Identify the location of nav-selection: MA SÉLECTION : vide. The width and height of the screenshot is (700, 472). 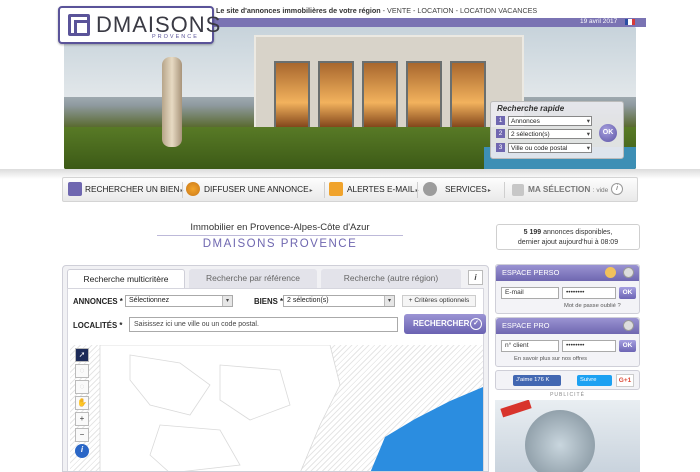
(568, 189).